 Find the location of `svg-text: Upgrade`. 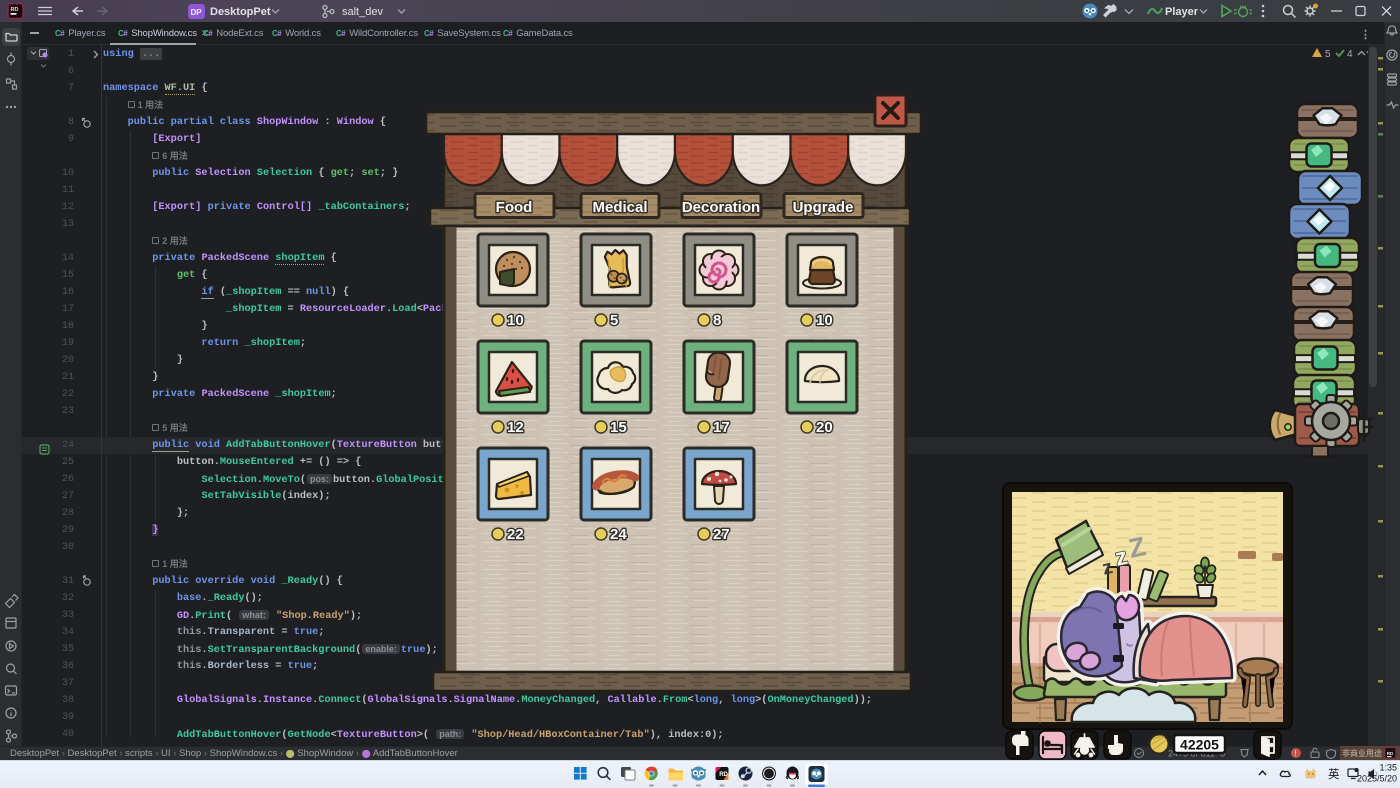

svg-text: Upgrade is located at coordinates (823, 207).